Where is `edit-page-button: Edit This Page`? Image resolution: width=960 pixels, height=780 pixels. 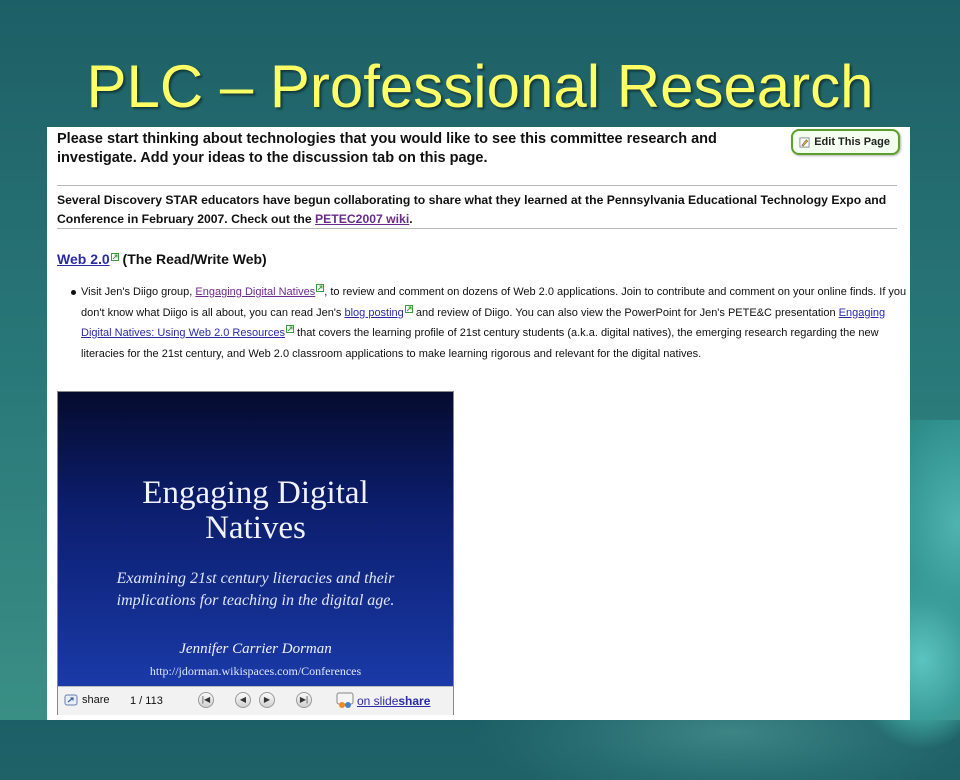 edit-page-button: Edit This Page is located at coordinates (845, 142).